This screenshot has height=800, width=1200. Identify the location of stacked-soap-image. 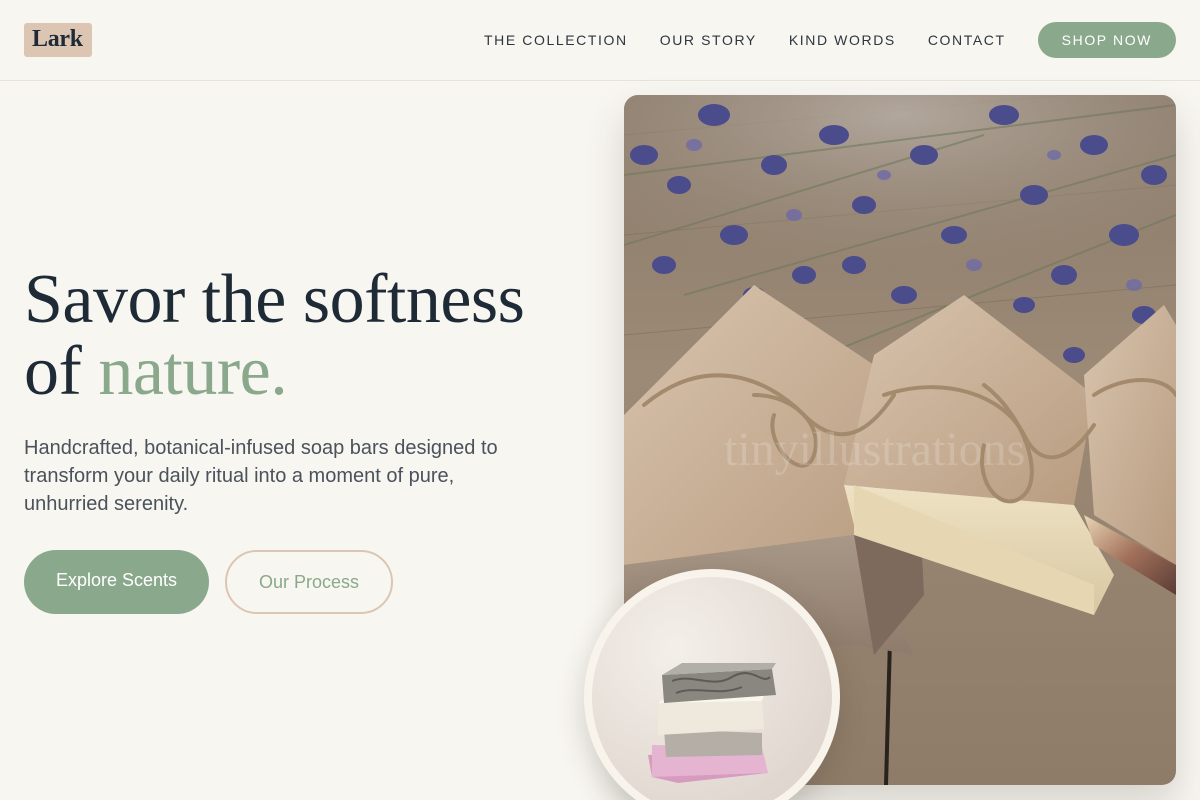
(712, 688).